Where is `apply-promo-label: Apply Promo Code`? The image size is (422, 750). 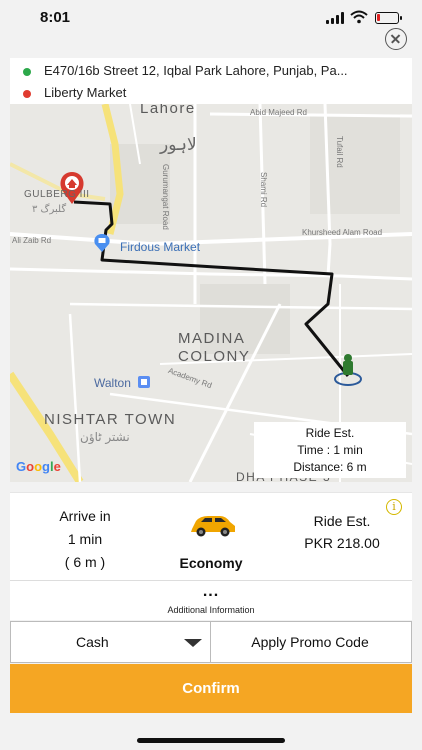 apply-promo-label: Apply Promo Code is located at coordinates (310, 642).